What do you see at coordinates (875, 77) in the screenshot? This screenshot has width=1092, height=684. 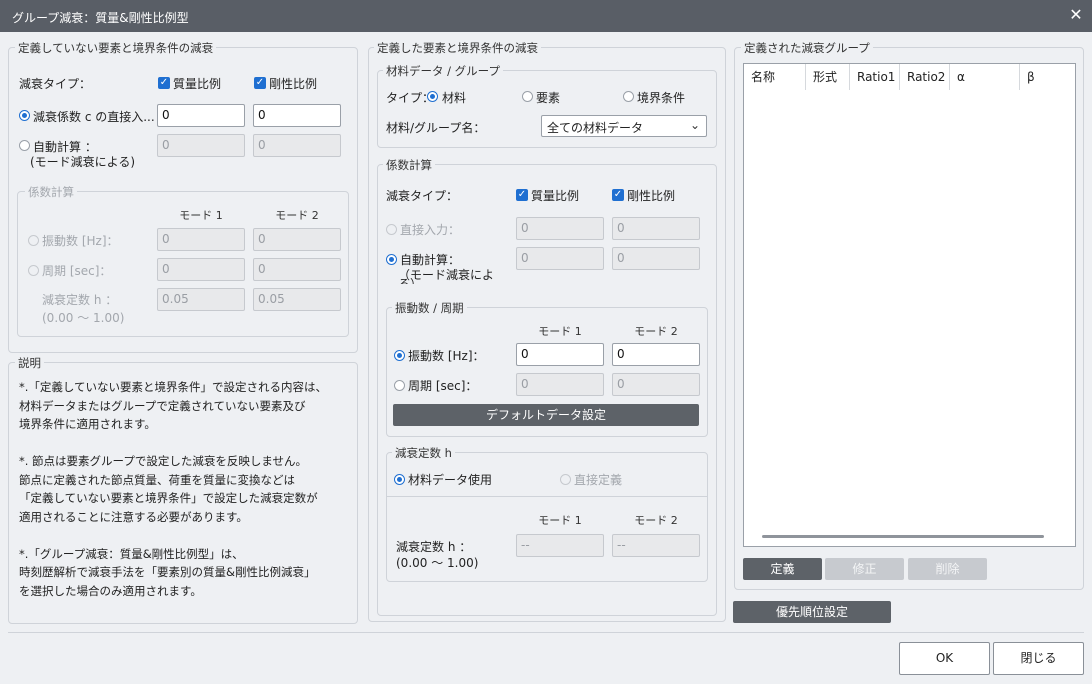 I see `column-header: Ratio1` at bounding box center [875, 77].